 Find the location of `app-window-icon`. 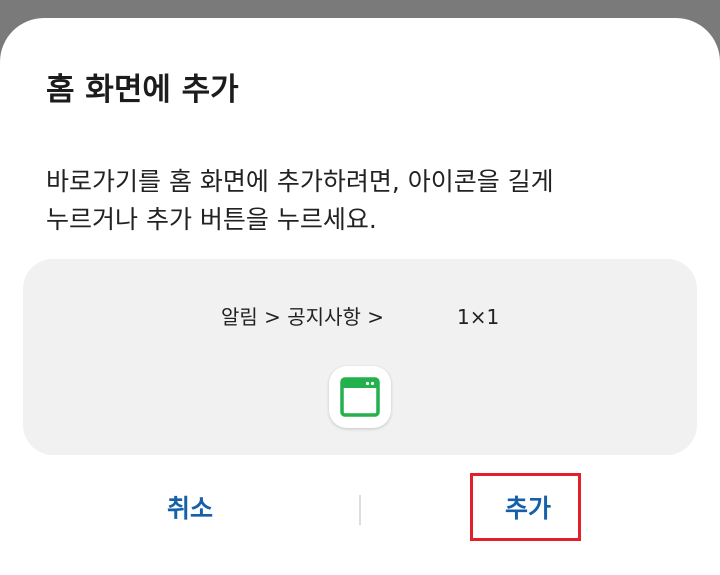

app-window-icon is located at coordinates (360, 397).